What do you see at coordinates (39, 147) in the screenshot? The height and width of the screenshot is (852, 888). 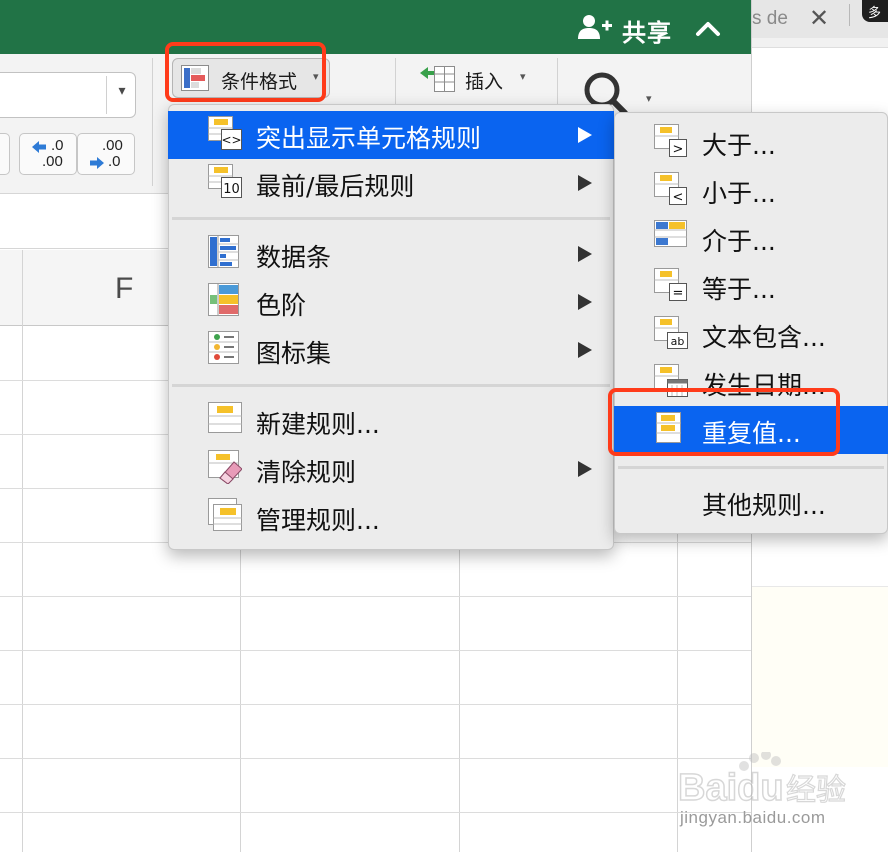 I see `arrow-left-icon` at bounding box center [39, 147].